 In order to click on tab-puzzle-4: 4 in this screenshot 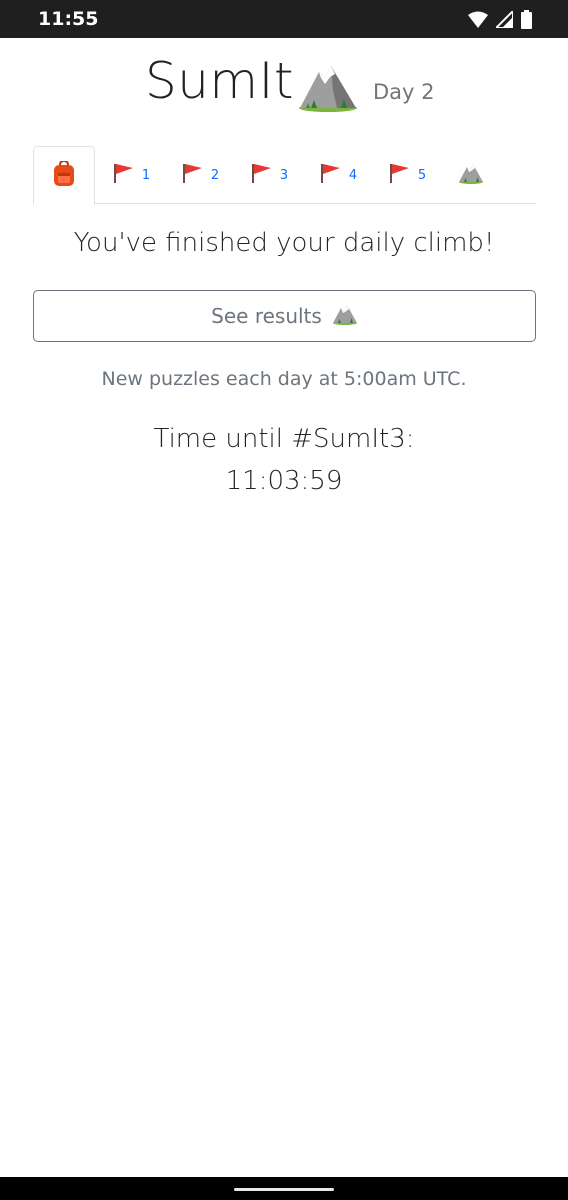, I will do `click(338, 175)`.